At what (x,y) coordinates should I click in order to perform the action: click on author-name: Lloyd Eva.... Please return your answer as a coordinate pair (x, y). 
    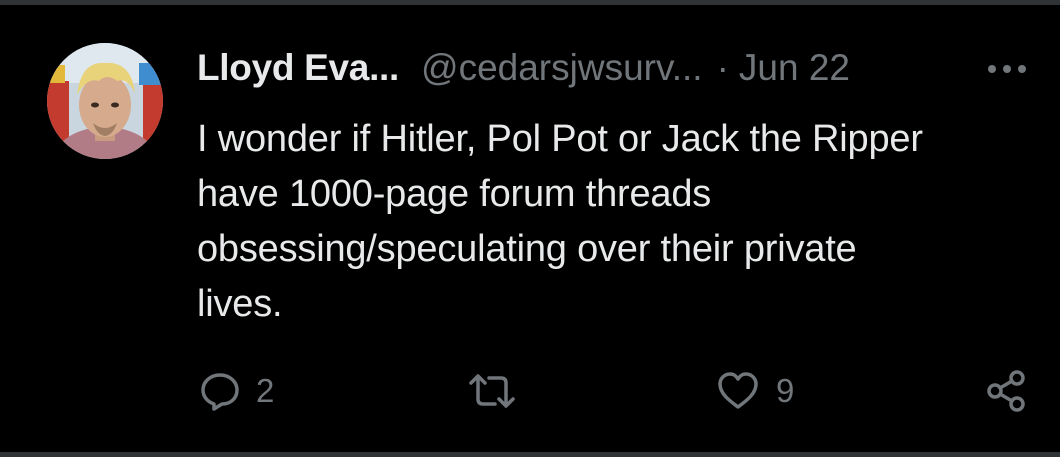
    Looking at the image, I should click on (298, 68).